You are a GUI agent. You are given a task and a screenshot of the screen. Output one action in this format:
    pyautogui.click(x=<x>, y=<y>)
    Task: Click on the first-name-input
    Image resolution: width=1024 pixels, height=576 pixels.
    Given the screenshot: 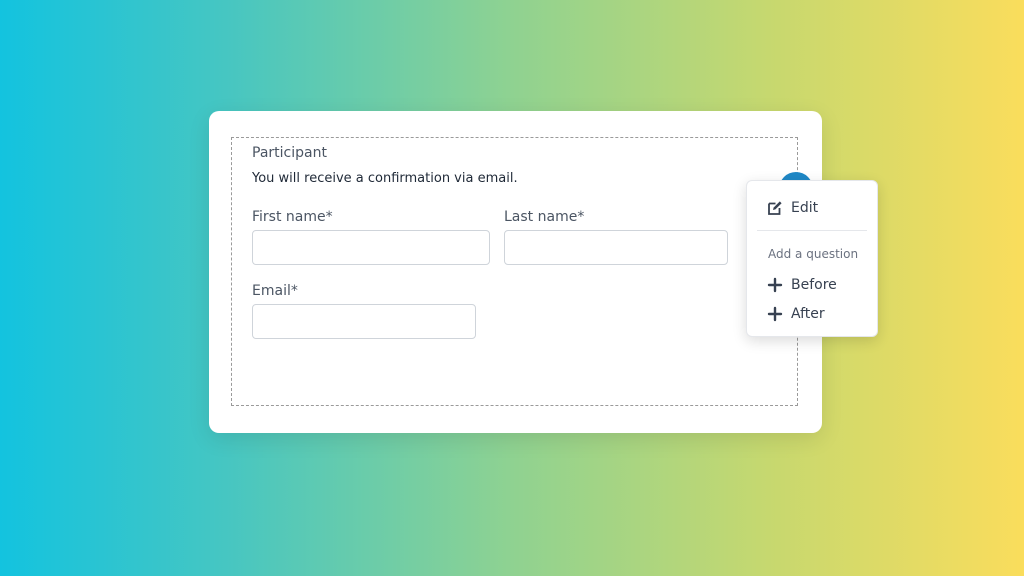 What is the action you would take?
    pyautogui.click(x=371, y=247)
    